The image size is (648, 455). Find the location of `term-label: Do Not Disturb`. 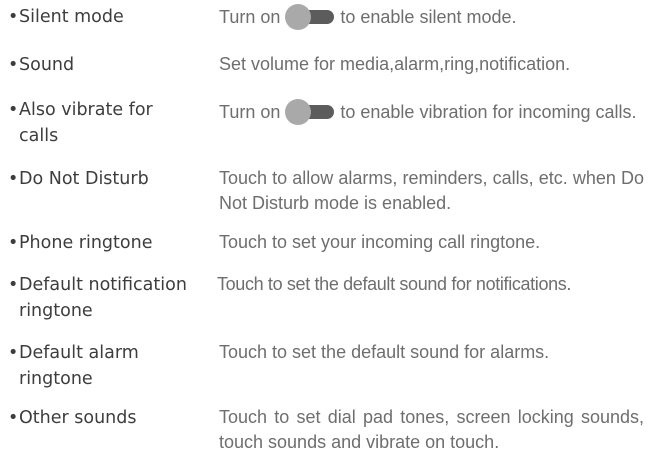

term-label: Do Not Disturb is located at coordinates (84, 179).